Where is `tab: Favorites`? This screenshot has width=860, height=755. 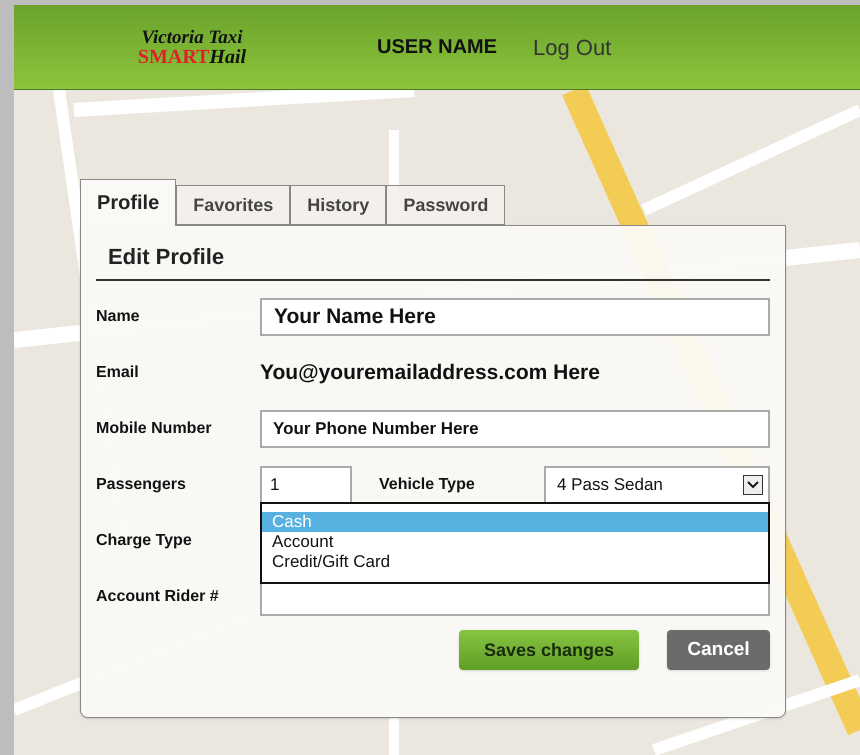
tab: Favorites is located at coordinates (233, 205).